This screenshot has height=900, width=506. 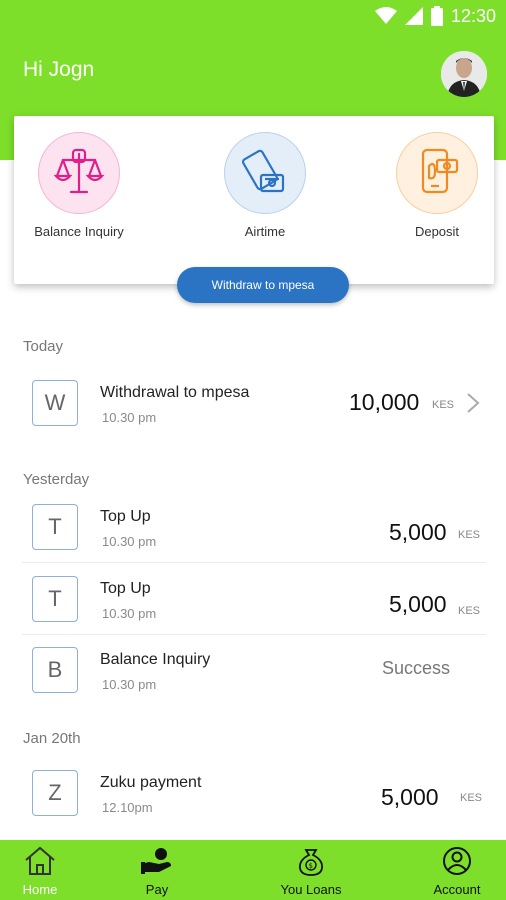 I want to click on transaction-title: Withdrawal to mpesa, so click(x=175, y=392).